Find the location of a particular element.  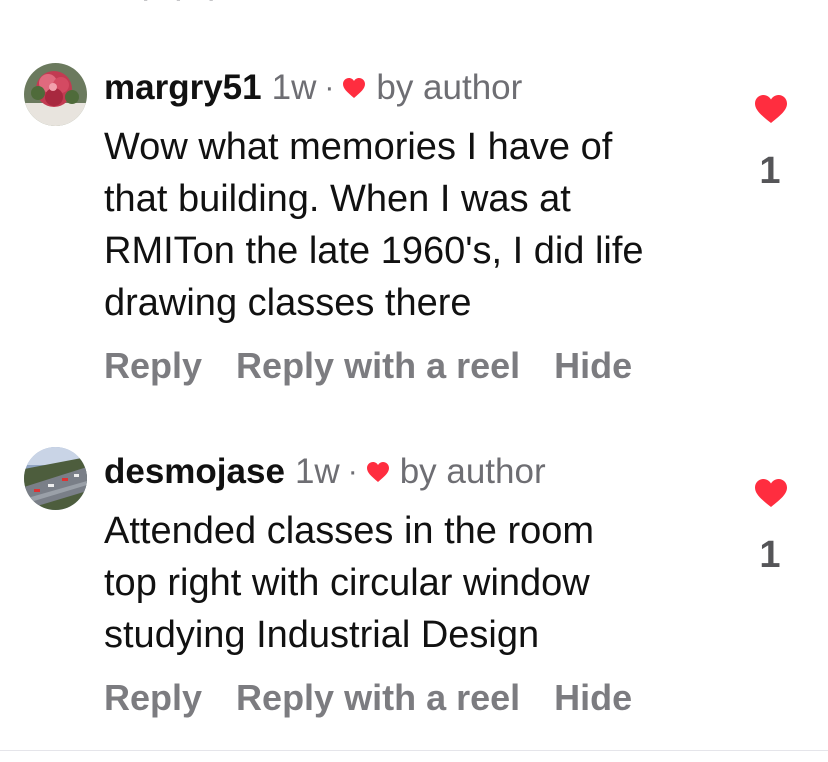

highway-avatar-image is located at coordinates (55, 478).